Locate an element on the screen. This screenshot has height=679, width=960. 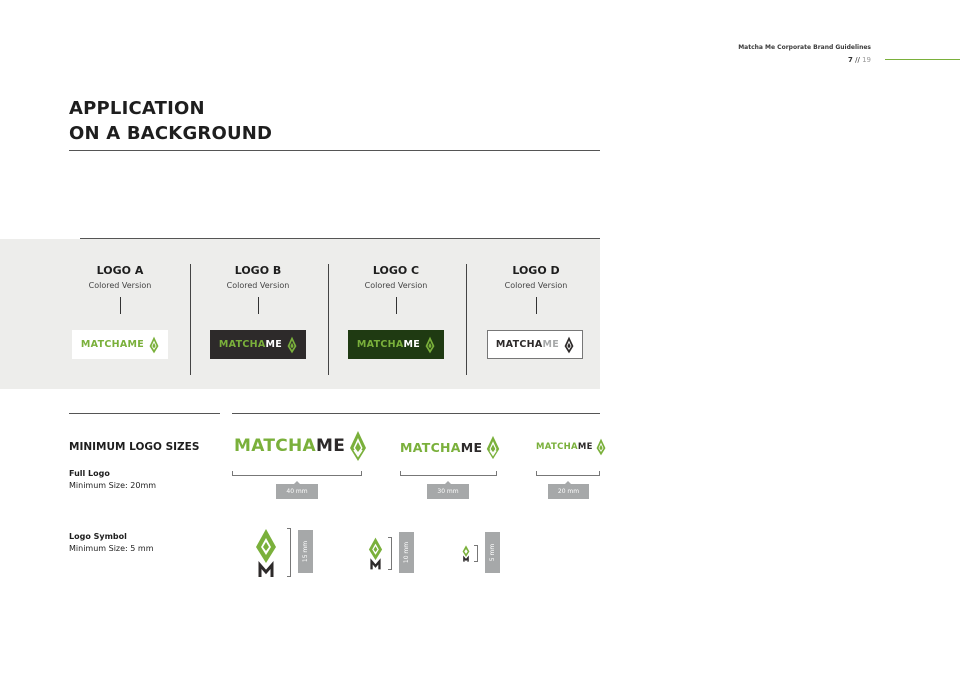
symbol-10mm is located at coordinates (375, 553).